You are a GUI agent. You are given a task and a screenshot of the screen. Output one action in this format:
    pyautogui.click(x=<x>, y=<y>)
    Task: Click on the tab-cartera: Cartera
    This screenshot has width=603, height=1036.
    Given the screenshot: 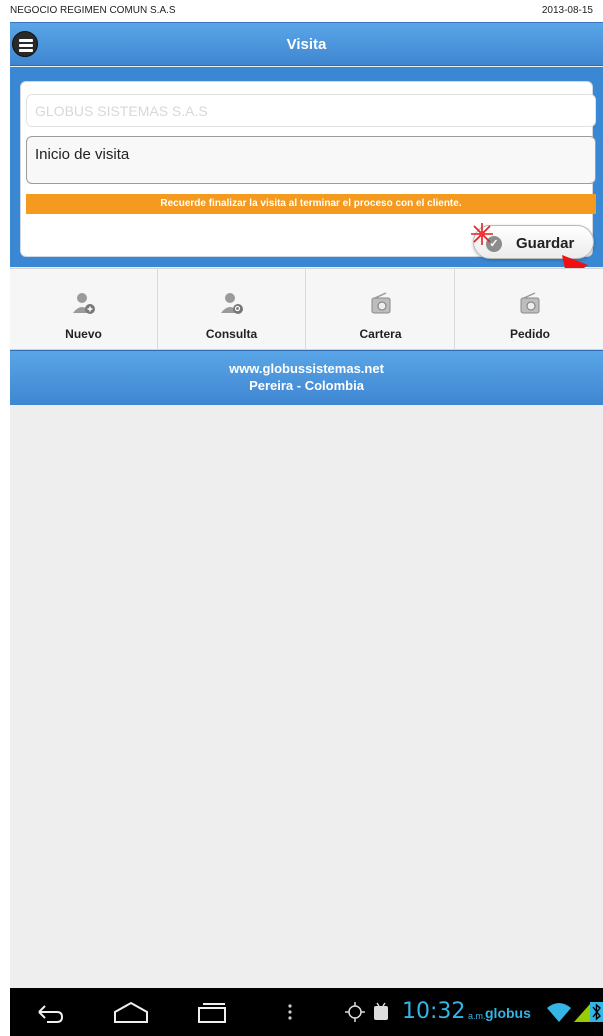 What is the action you would take?
    pyautogui.click(x=381, y=310)
    